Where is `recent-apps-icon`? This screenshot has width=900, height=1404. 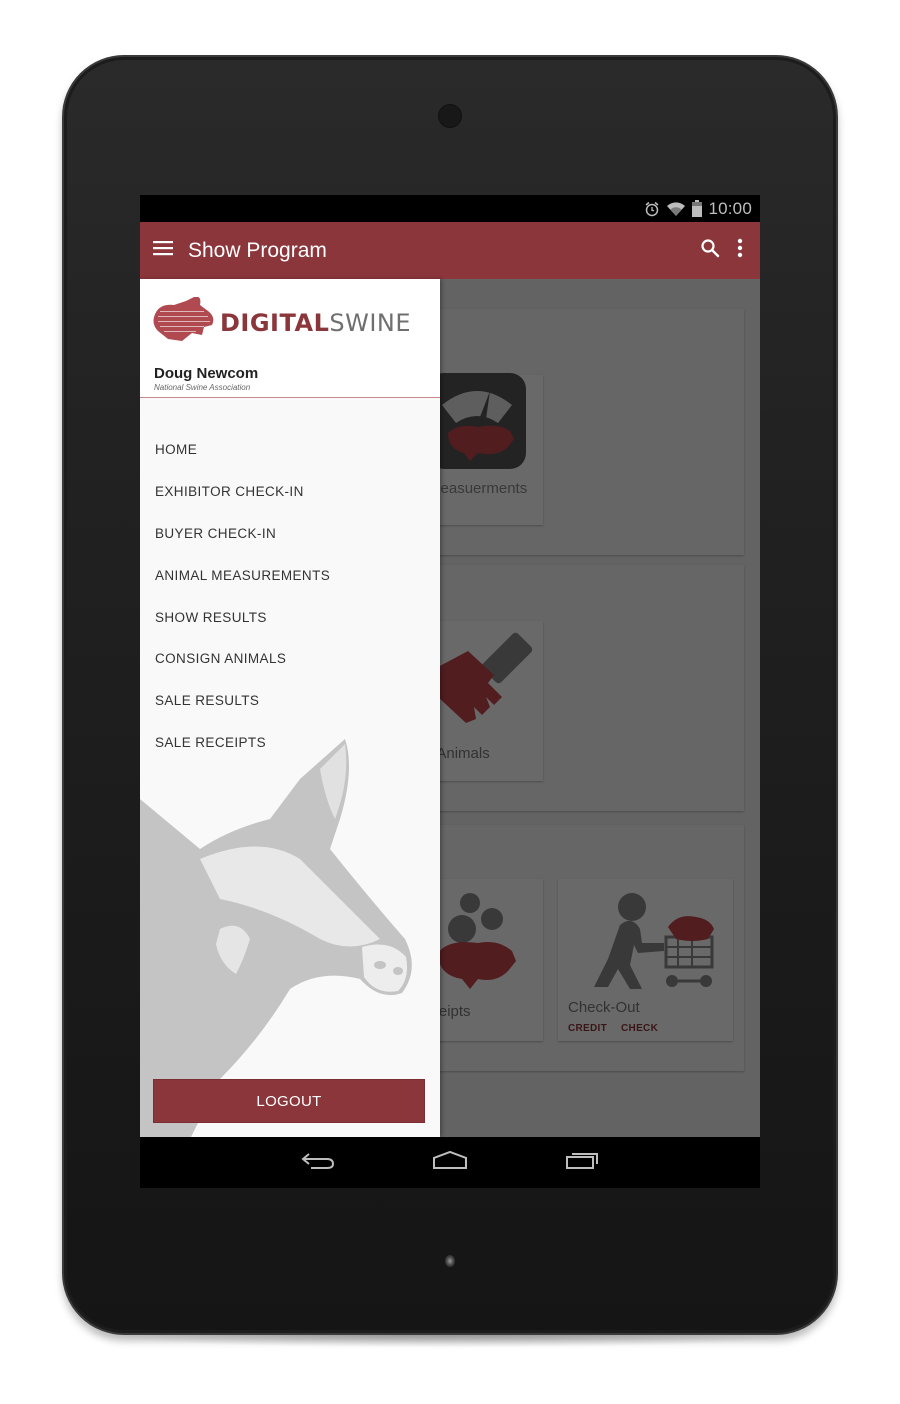 recent-apps-icon is located at coordinates (582, 1162).